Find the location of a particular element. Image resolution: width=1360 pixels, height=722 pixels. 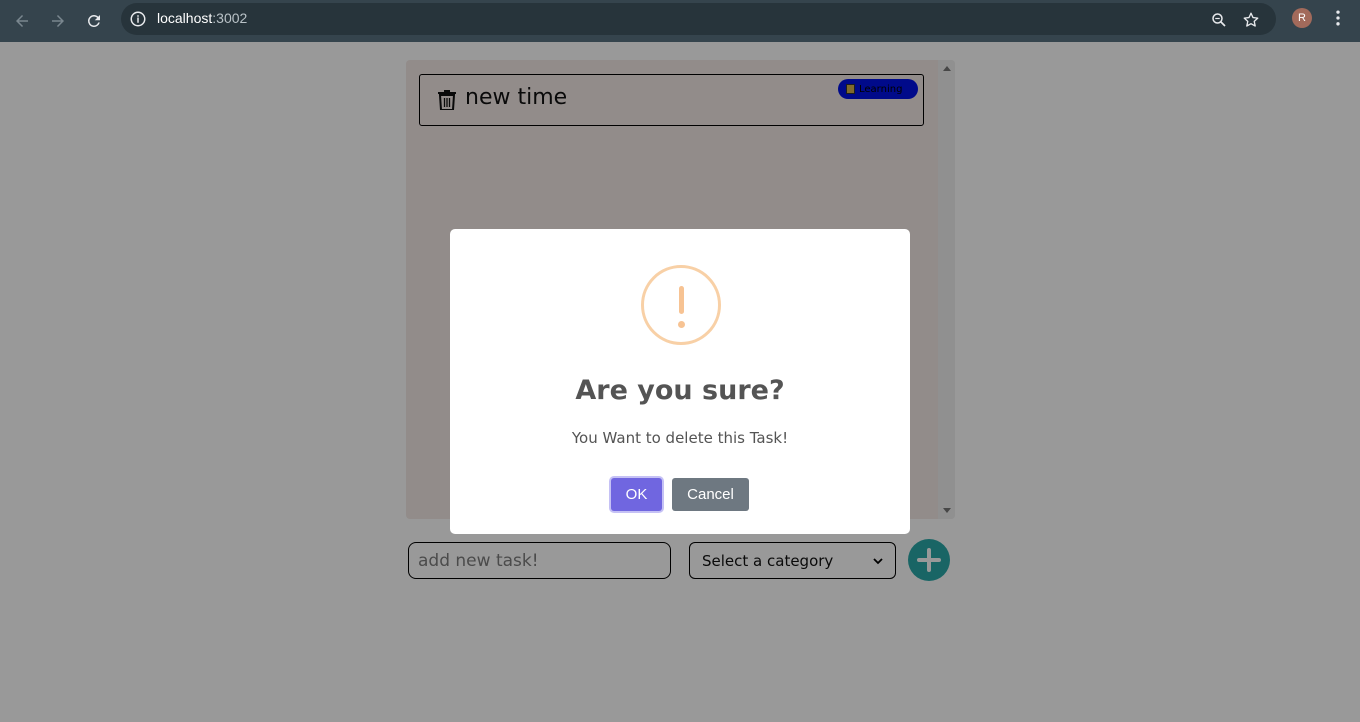

browser-menu-icon is located at coordinates (1338, 18).